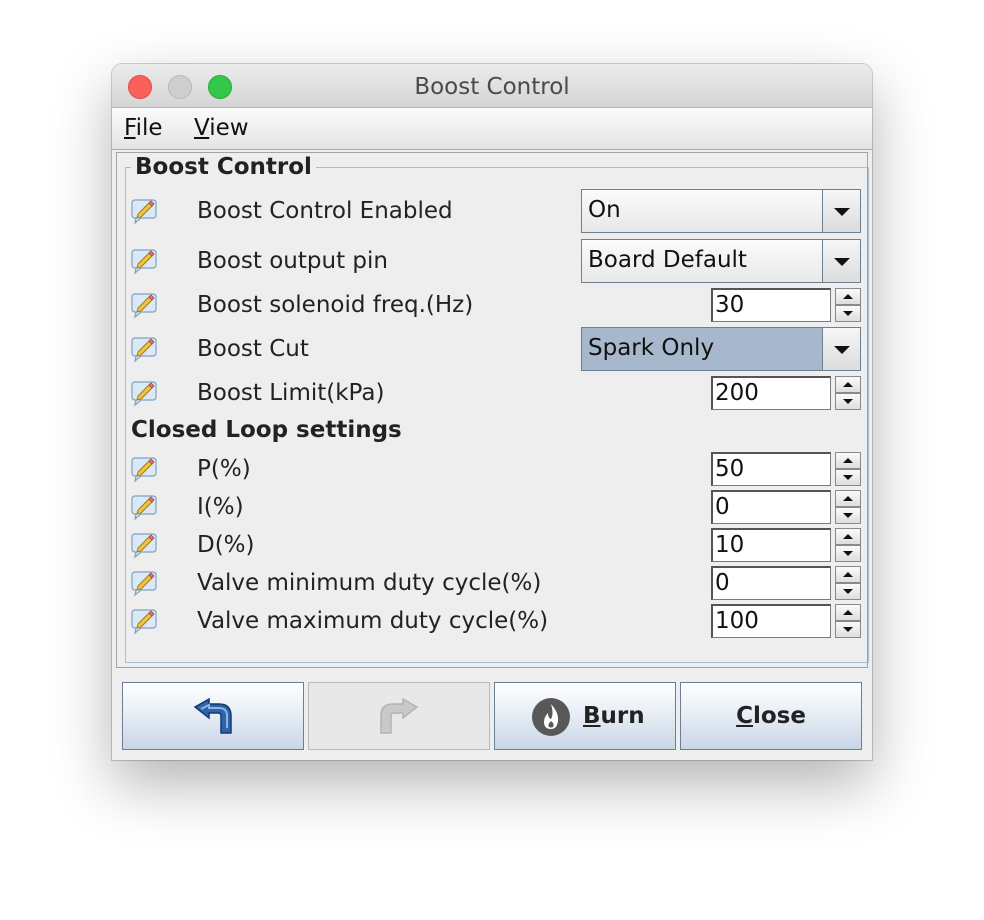  I want to click on boost-cut-select: Spark Only, so click(721, 349).